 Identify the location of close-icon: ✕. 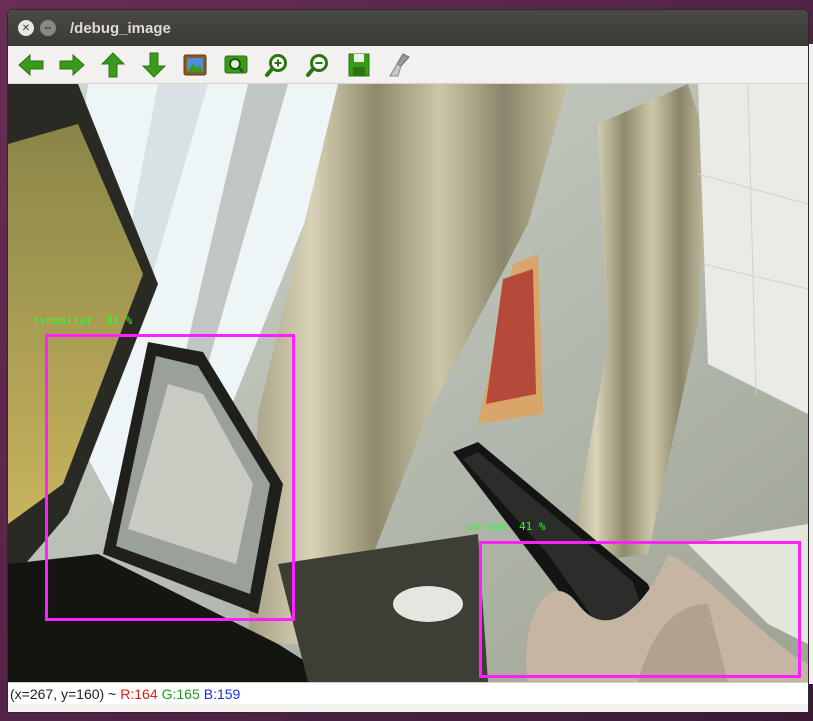
(26, 28).